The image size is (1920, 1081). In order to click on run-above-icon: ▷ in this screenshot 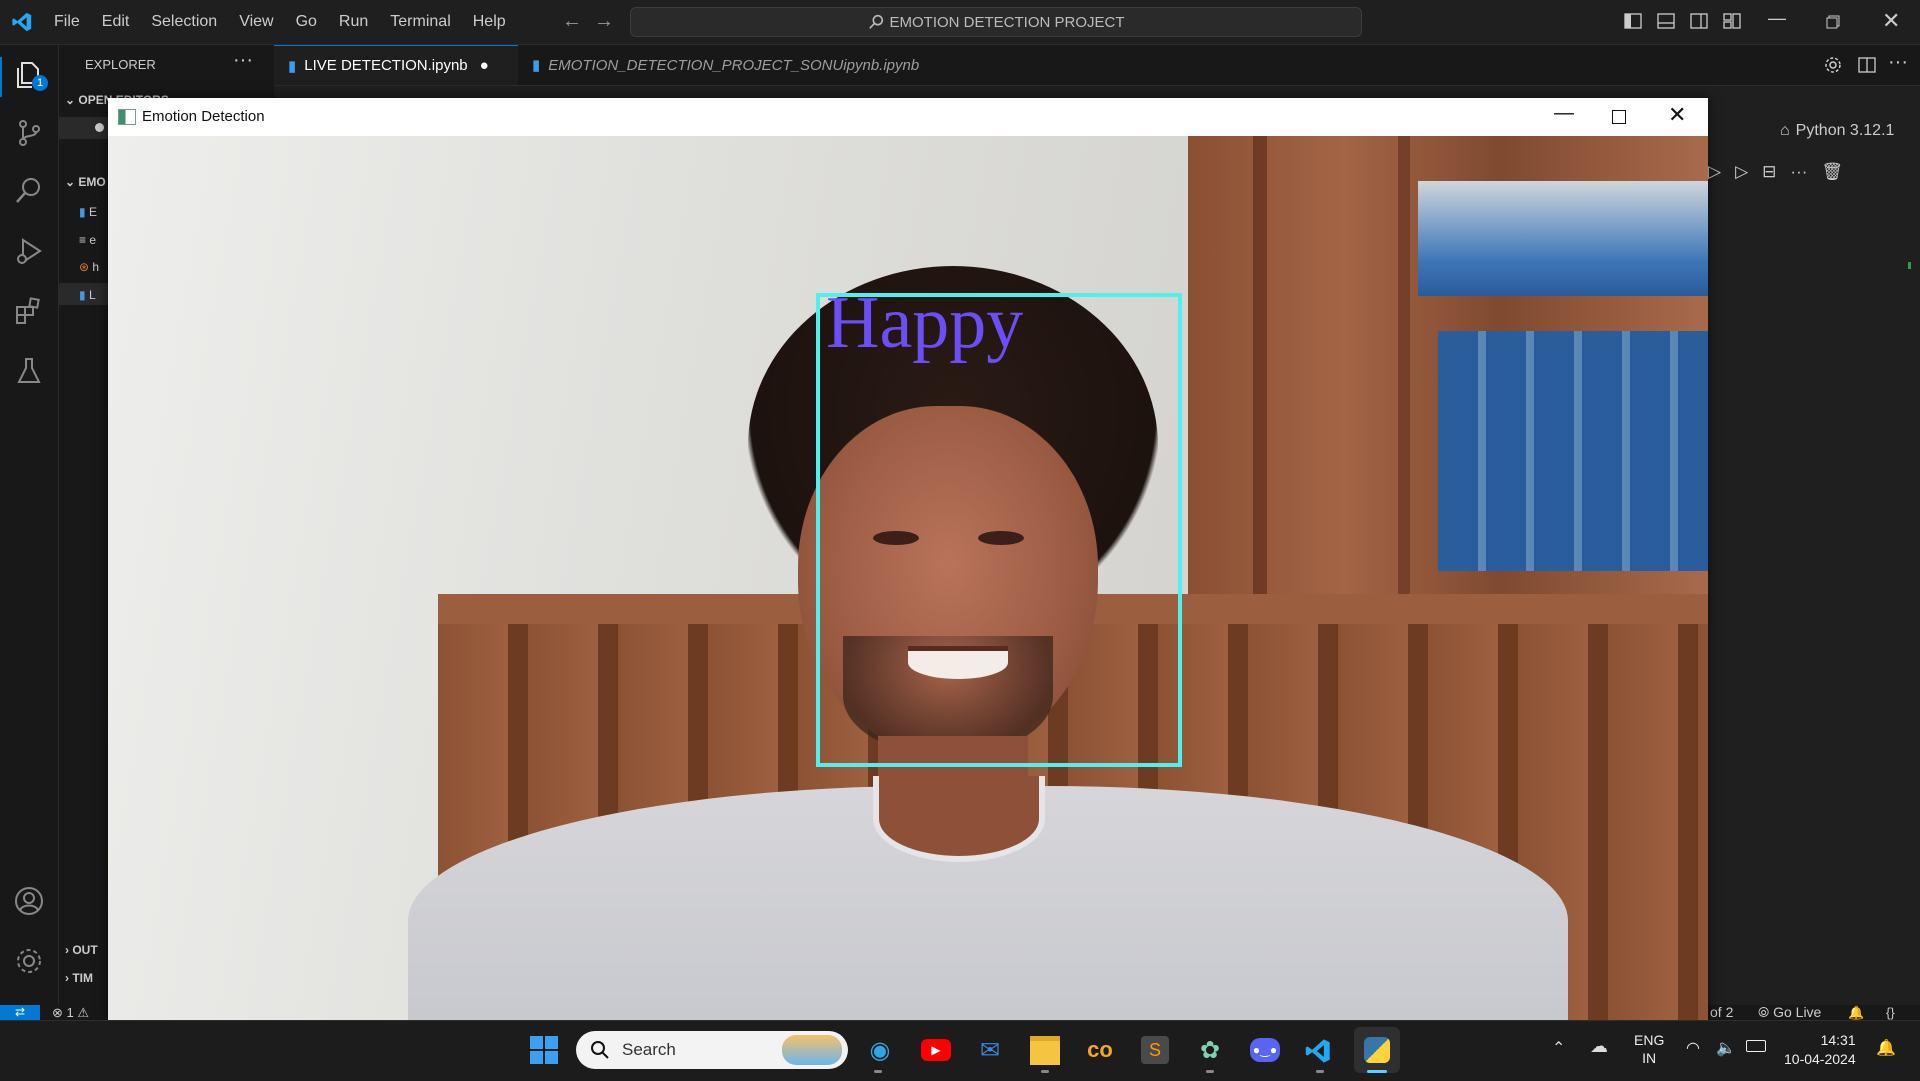, I will do `click(1714, 172)`.